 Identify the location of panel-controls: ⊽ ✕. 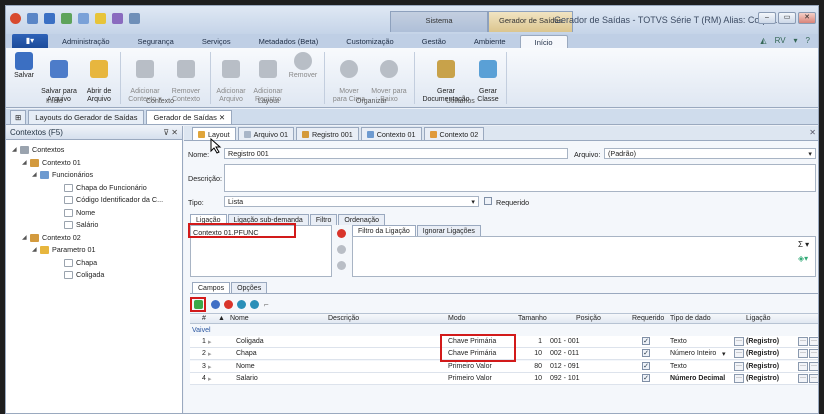
(170, 133).